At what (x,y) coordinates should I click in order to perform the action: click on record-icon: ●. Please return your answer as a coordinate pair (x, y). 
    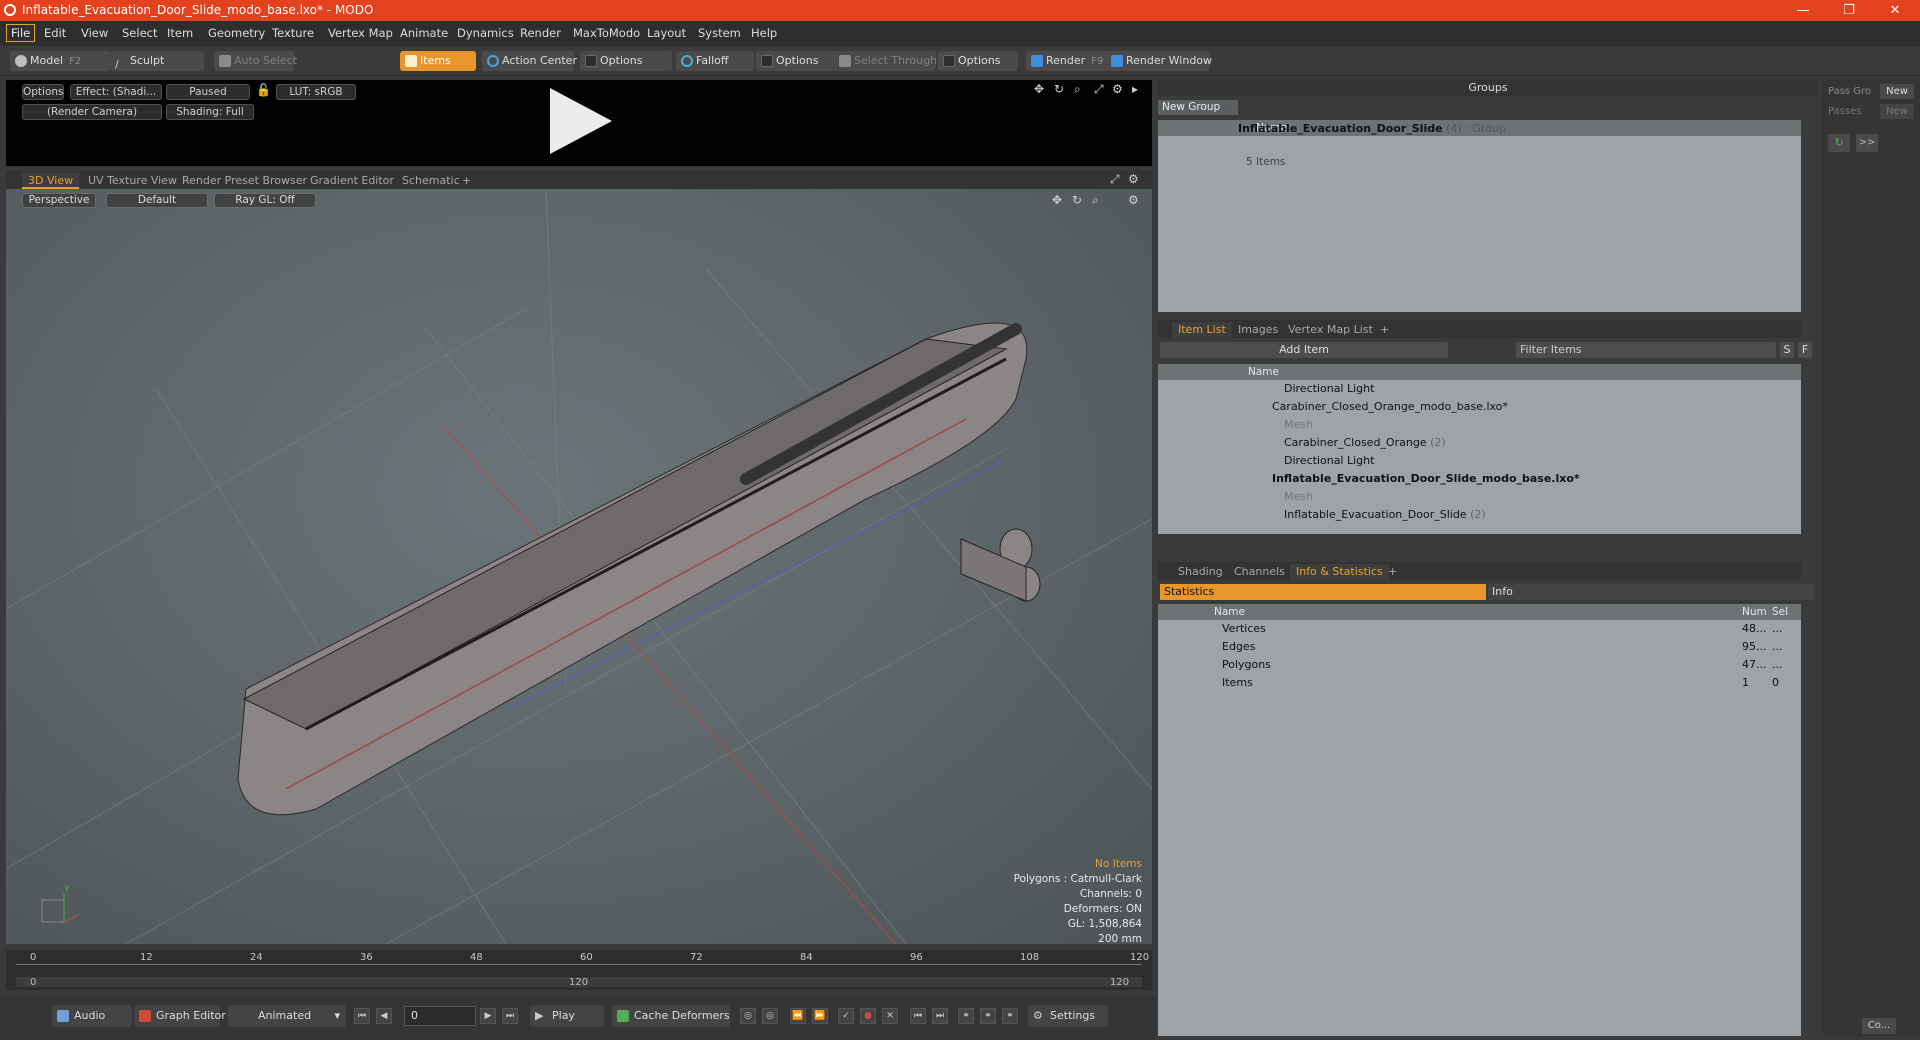
    Looking at the image, I should click on (868, 1016).